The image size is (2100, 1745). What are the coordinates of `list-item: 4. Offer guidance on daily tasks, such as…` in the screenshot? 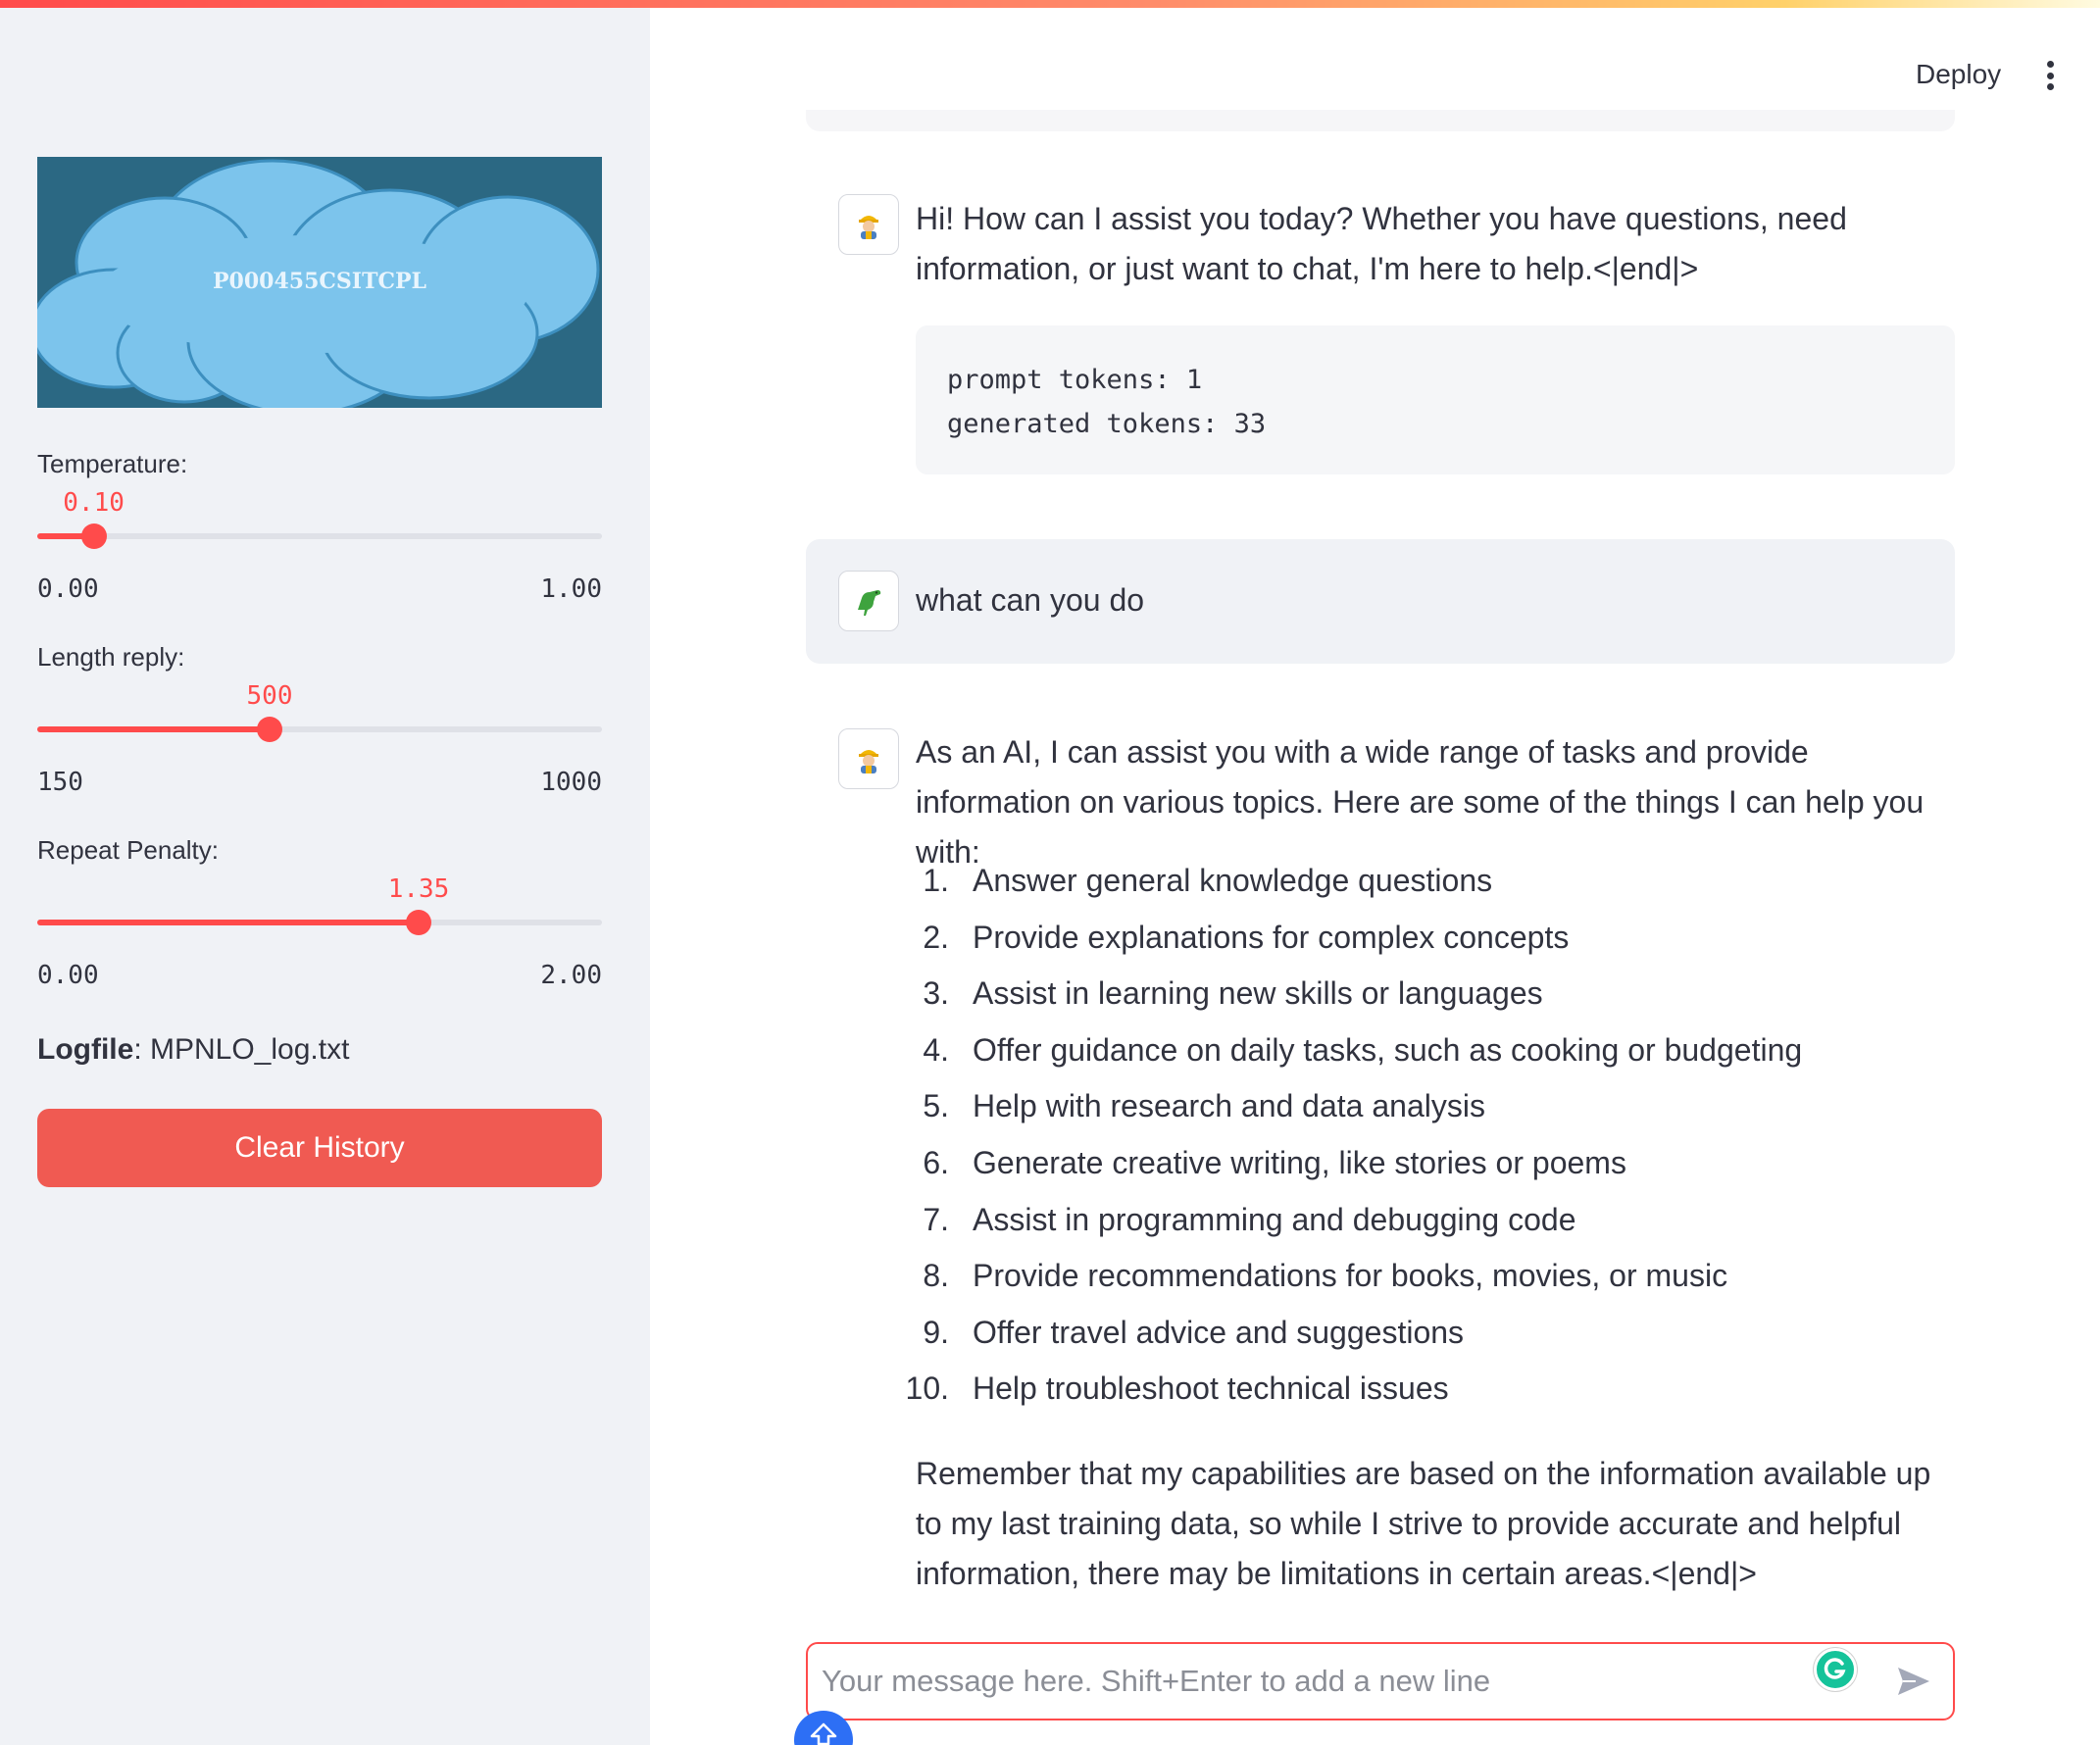 It's located at (1363, 1049).